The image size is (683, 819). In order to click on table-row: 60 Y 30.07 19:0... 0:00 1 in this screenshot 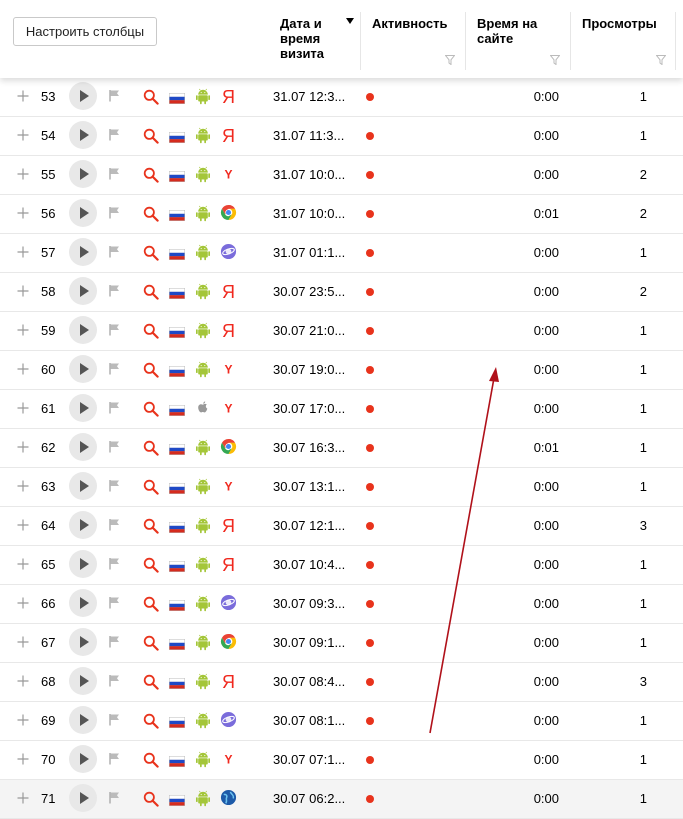, I will do `click(341, 370)`.